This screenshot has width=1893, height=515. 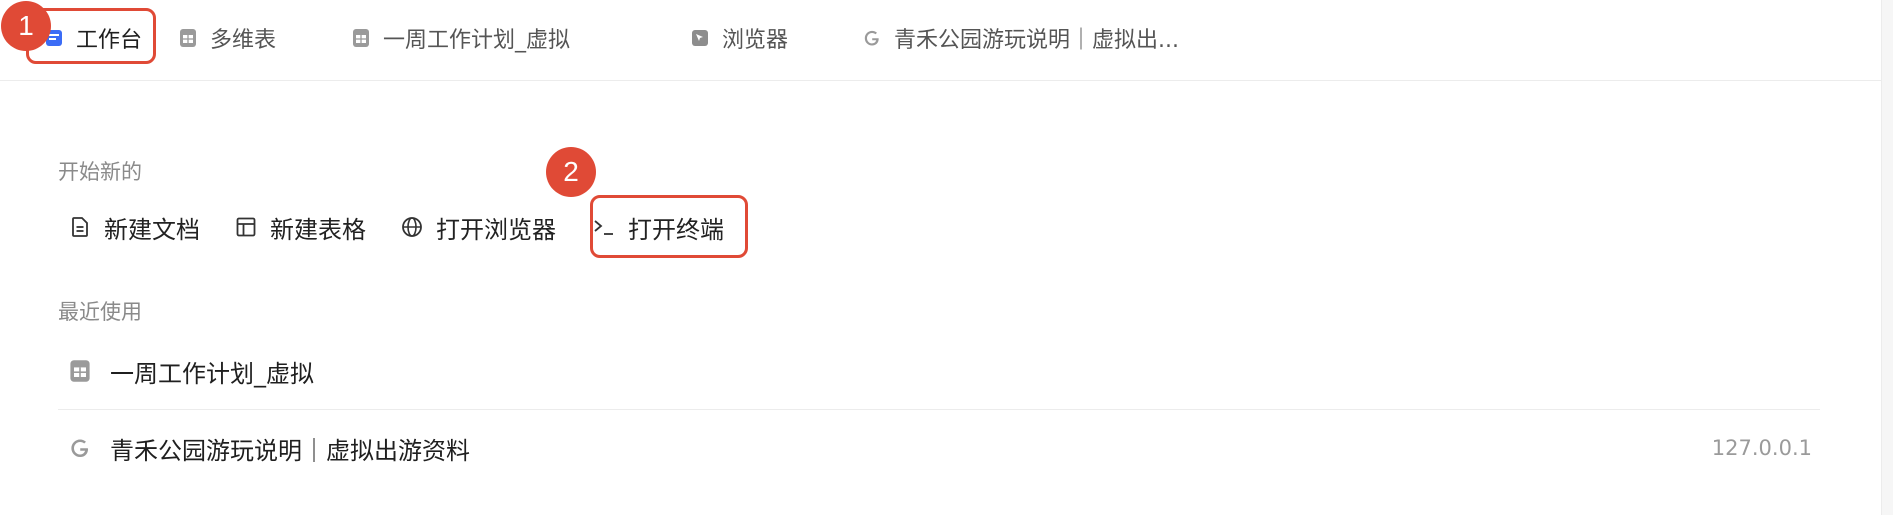 What do you see at coordinates (755, 40) in the screenshot?
I see `tab-label: 浏览器` at bounding box center [755, 40].